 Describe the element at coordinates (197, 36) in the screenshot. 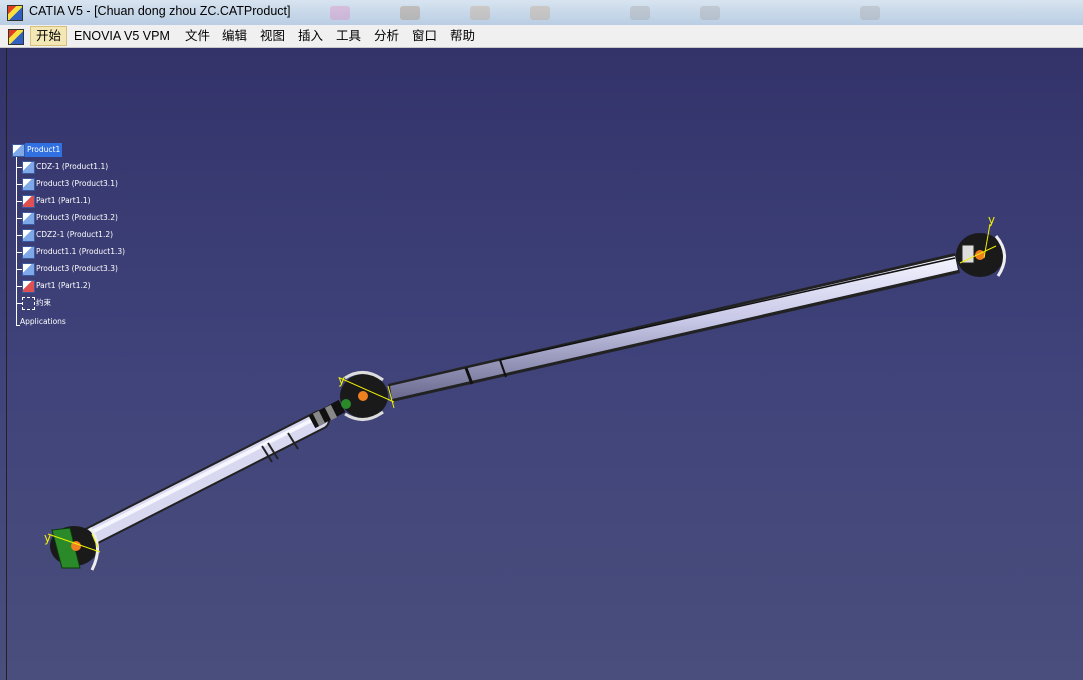

I see `menu-file: 文件` at that location.